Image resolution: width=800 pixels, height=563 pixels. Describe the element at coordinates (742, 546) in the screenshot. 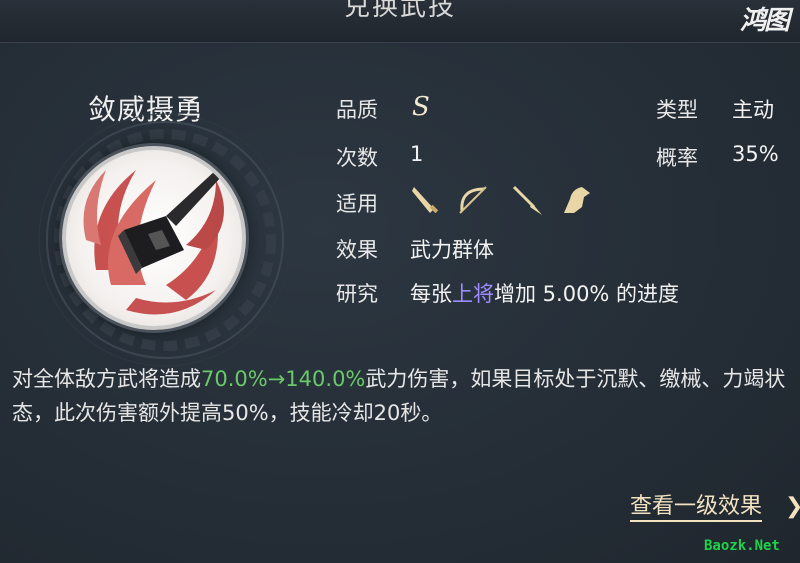

I see `watermark: Baozk.Net` at that location.